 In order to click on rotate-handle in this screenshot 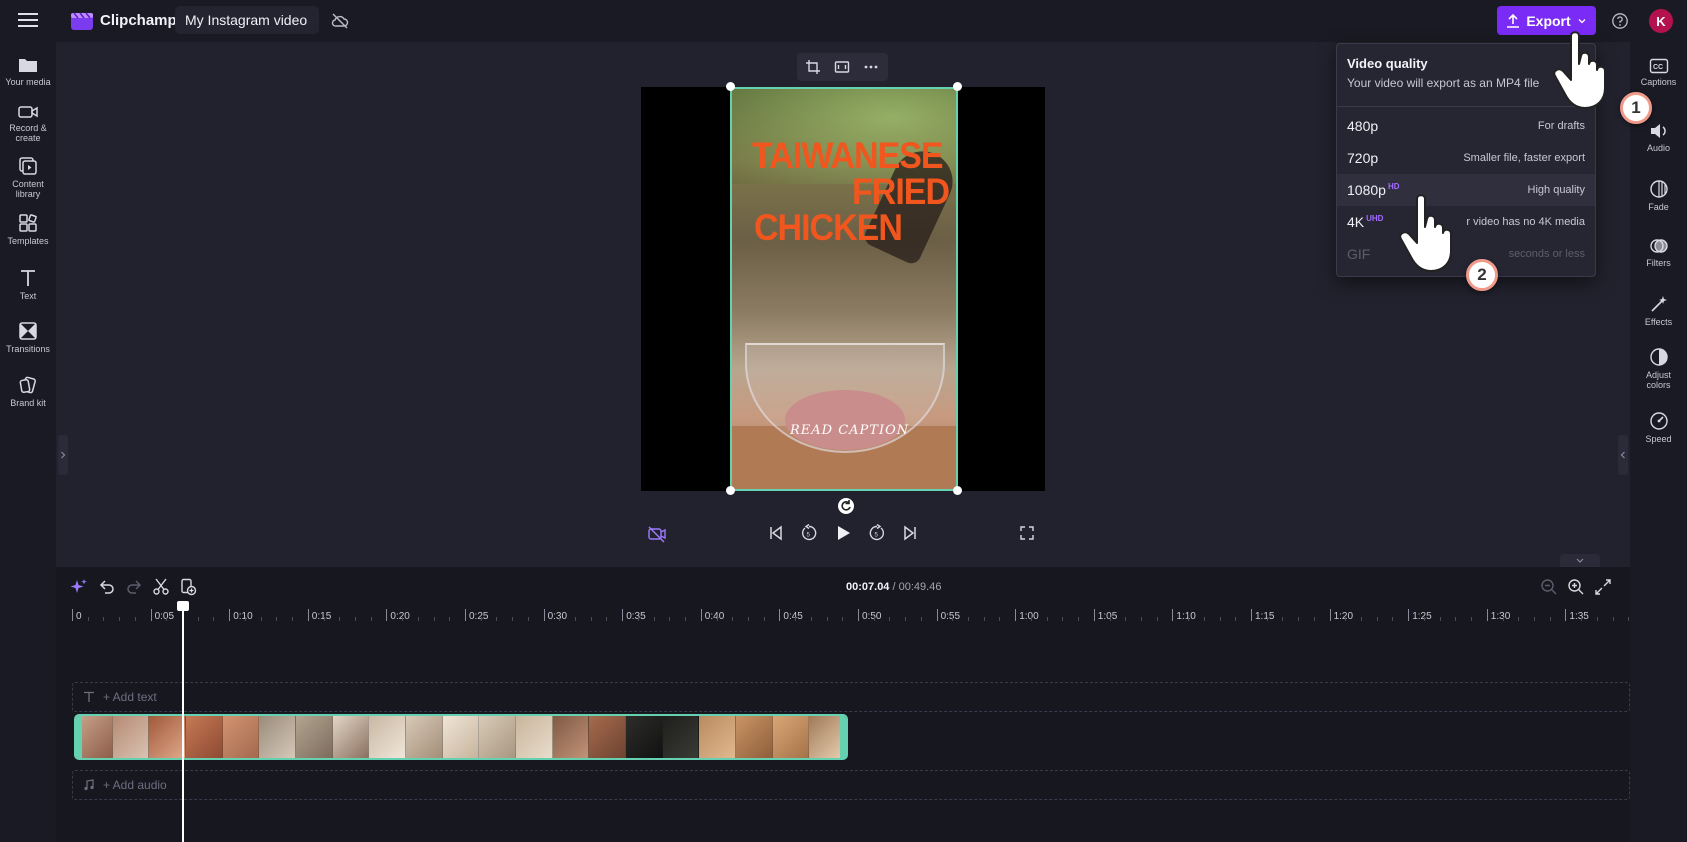, I will do `click(846, 506)`.